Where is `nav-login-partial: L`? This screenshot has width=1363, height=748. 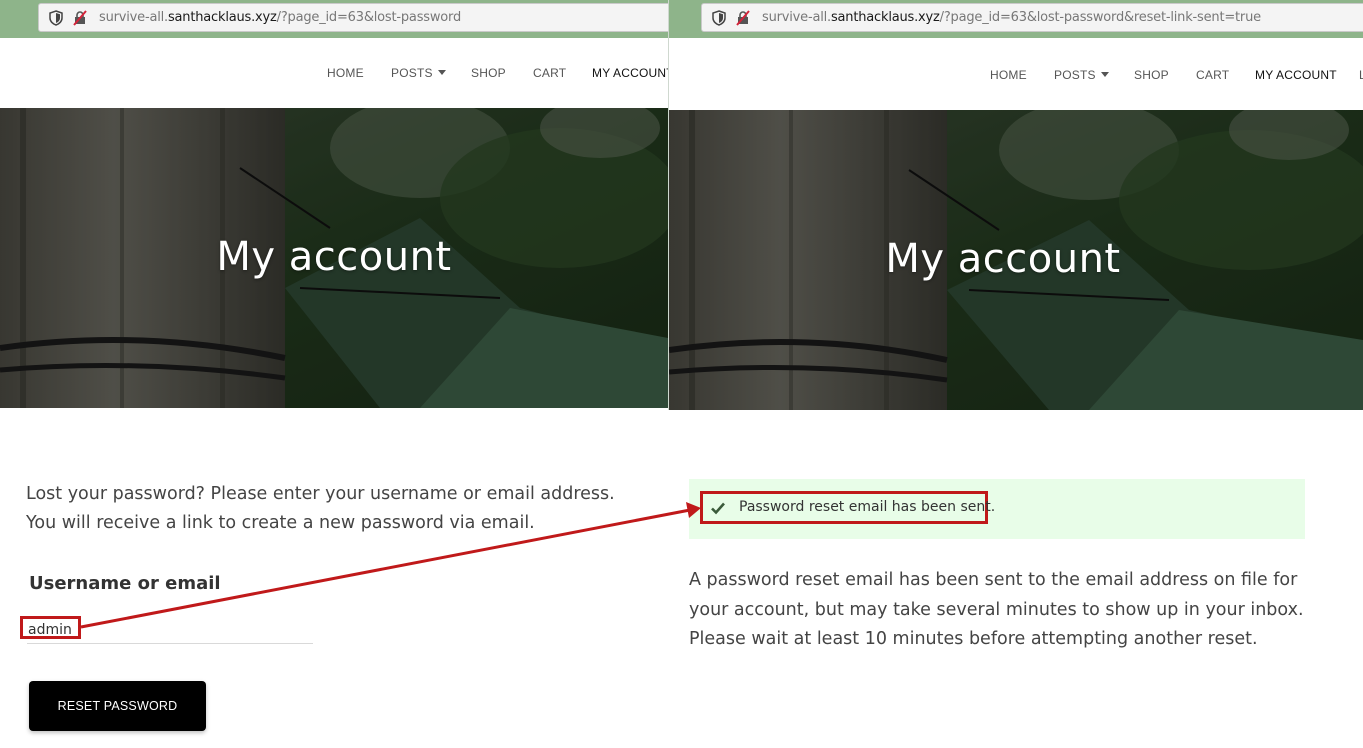 nav-login-partial: L is located at coordinates (1361, 75).